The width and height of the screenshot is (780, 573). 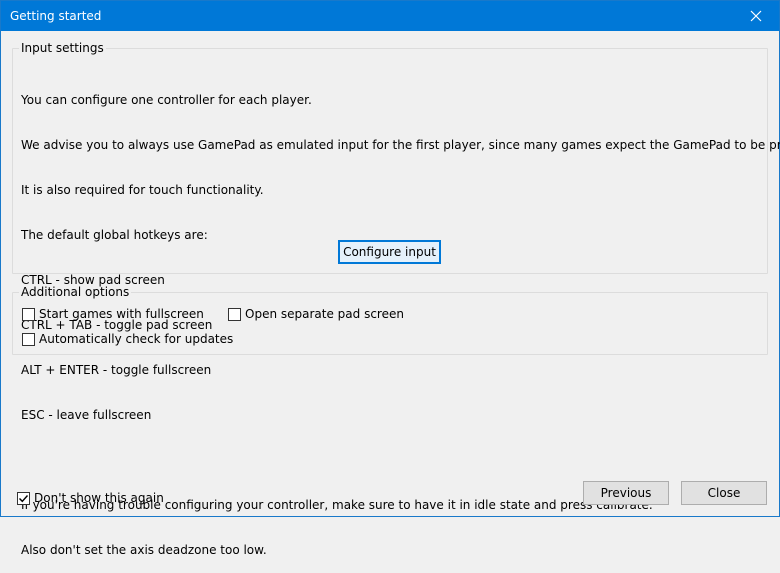 What do you see at coordinates (389, 252) in the screenshot?
I see `configure-input-button: Configure input` at bounding box center [389, 252].